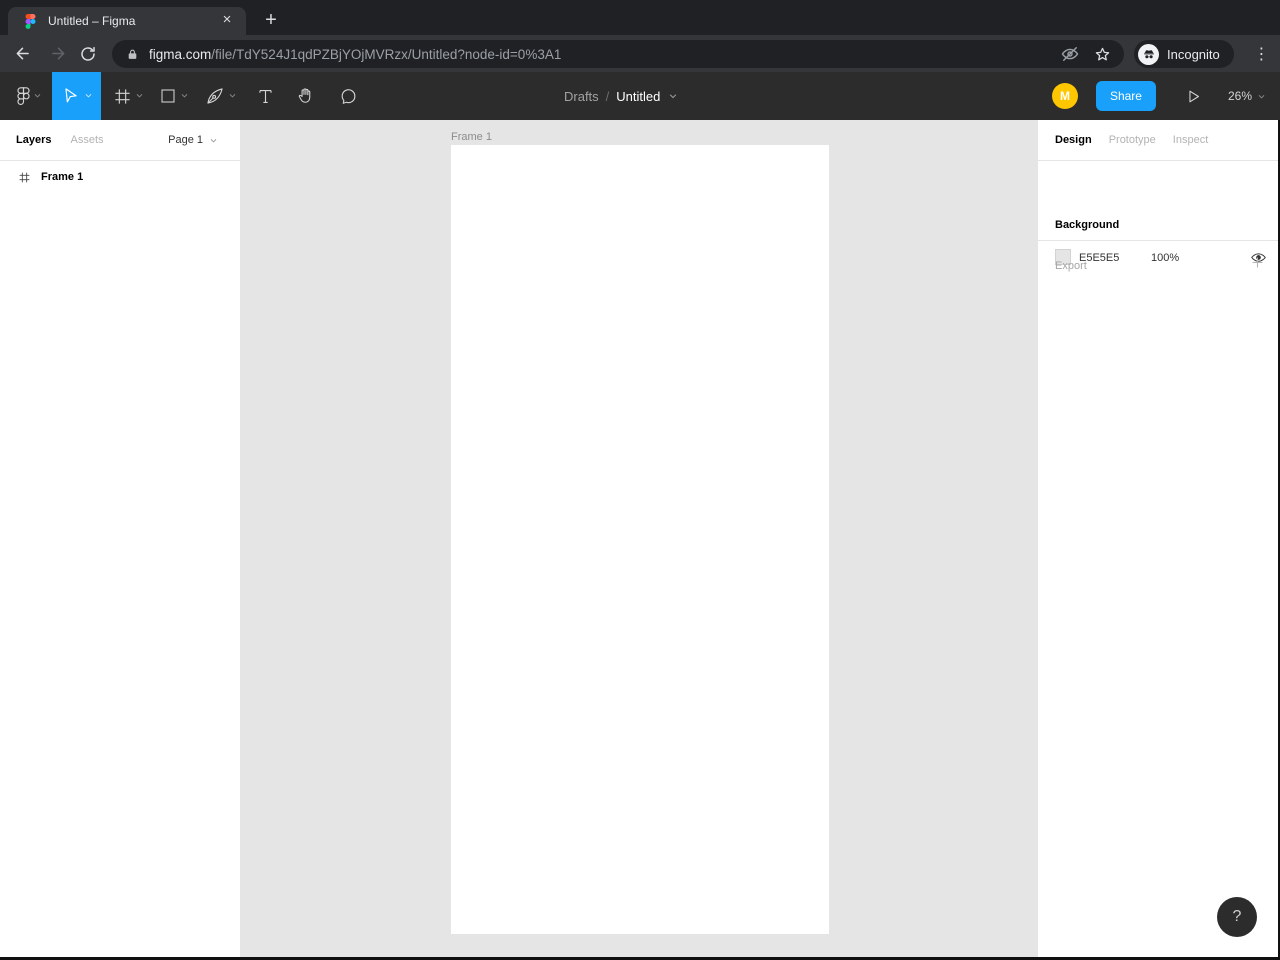  What do you see at coordinates (1165, 258) in the screenshot?
I see `background-opacity-value: 100%` at bounding box center [1165, 258].